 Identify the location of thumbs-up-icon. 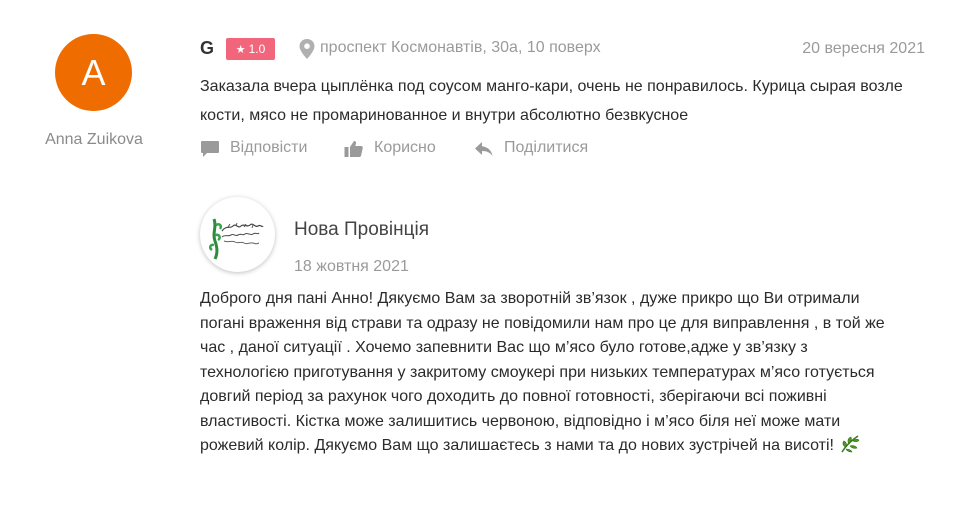
(353, 149).